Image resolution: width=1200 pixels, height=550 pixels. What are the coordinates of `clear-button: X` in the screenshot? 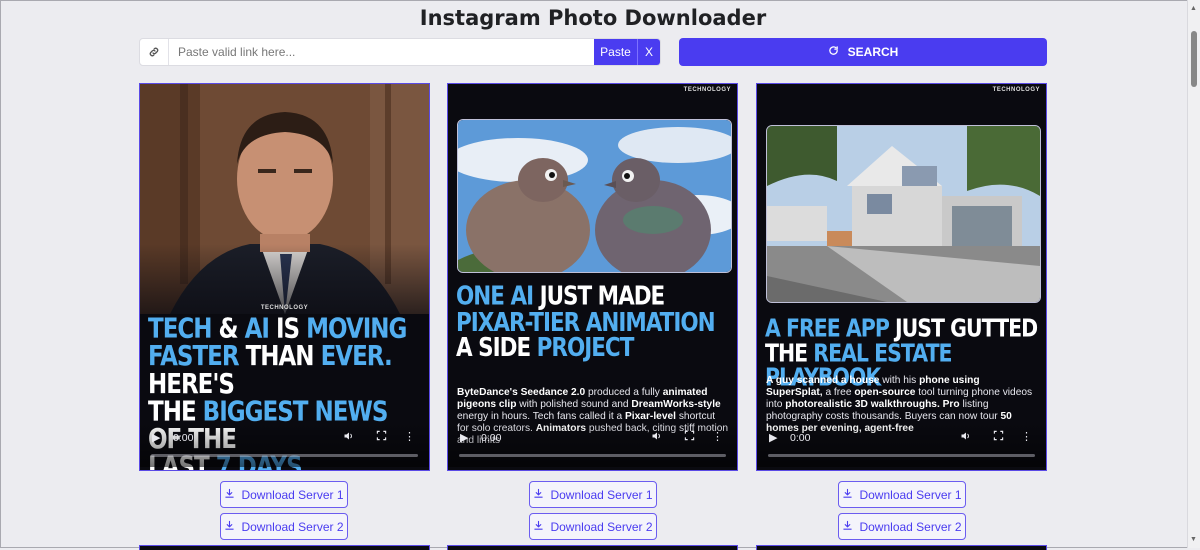 It's located at (648, 52).